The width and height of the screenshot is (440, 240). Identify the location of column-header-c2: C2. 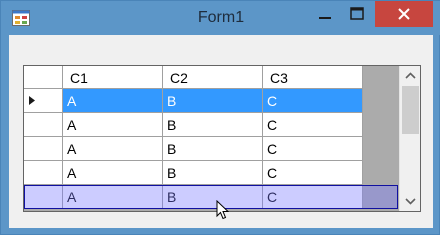
(213, 77).